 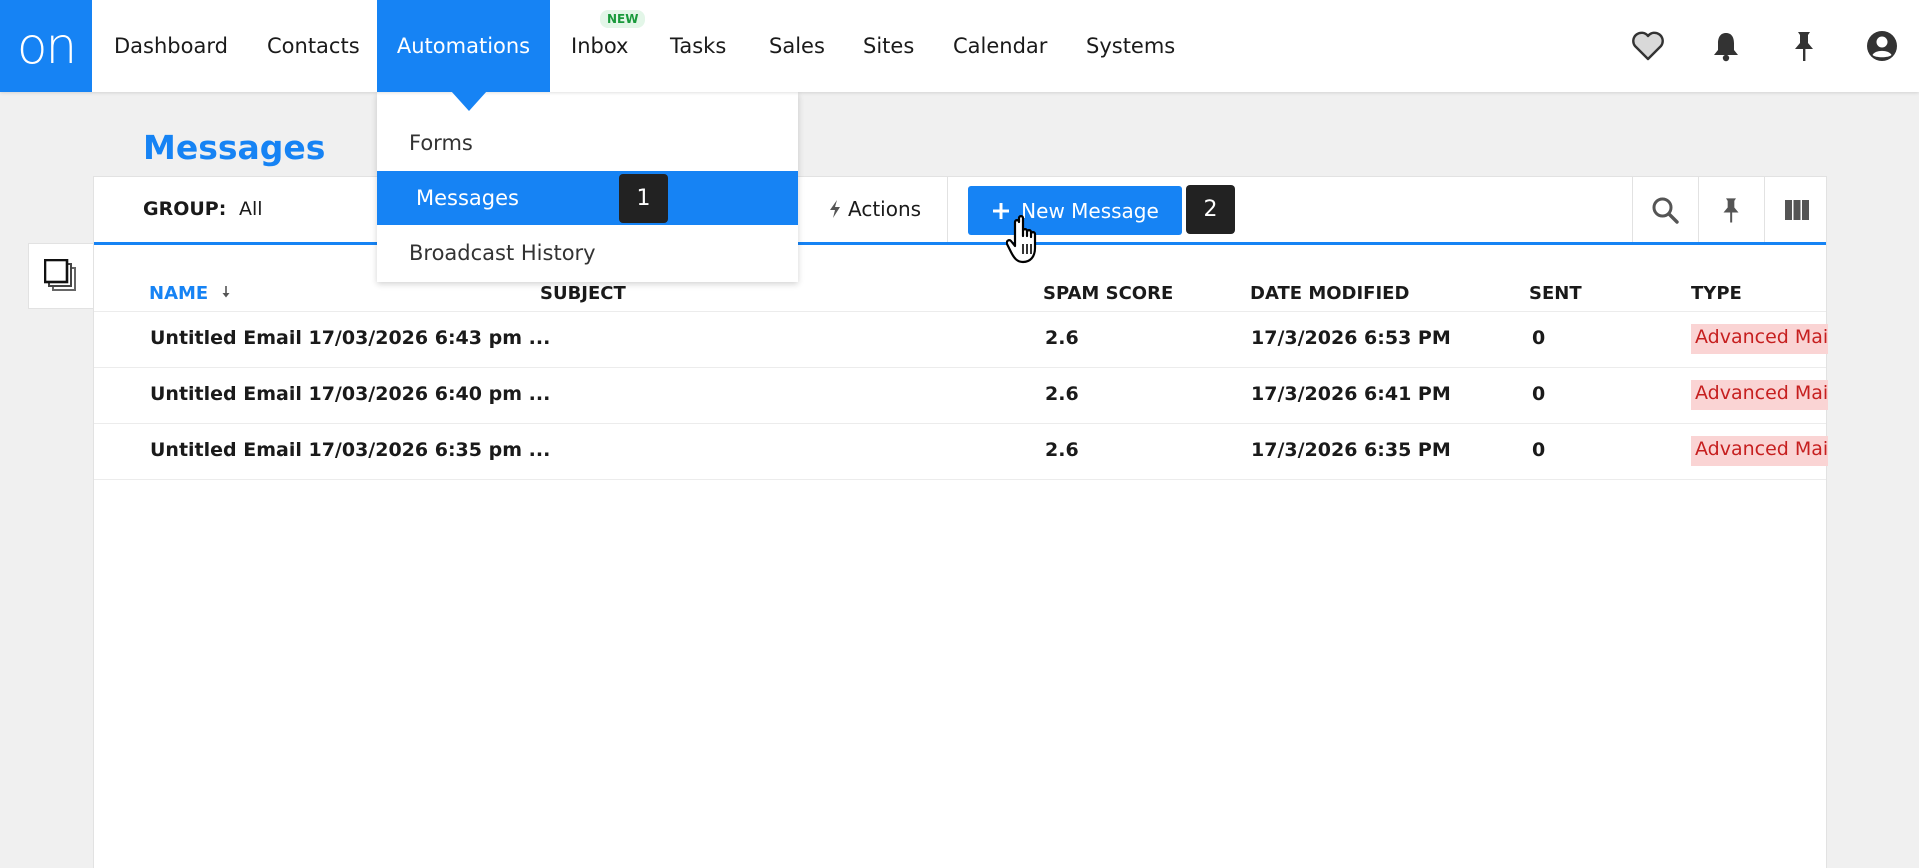 I want to click on nav-item-calendar: Calendar, so click(x=1000, y=46).